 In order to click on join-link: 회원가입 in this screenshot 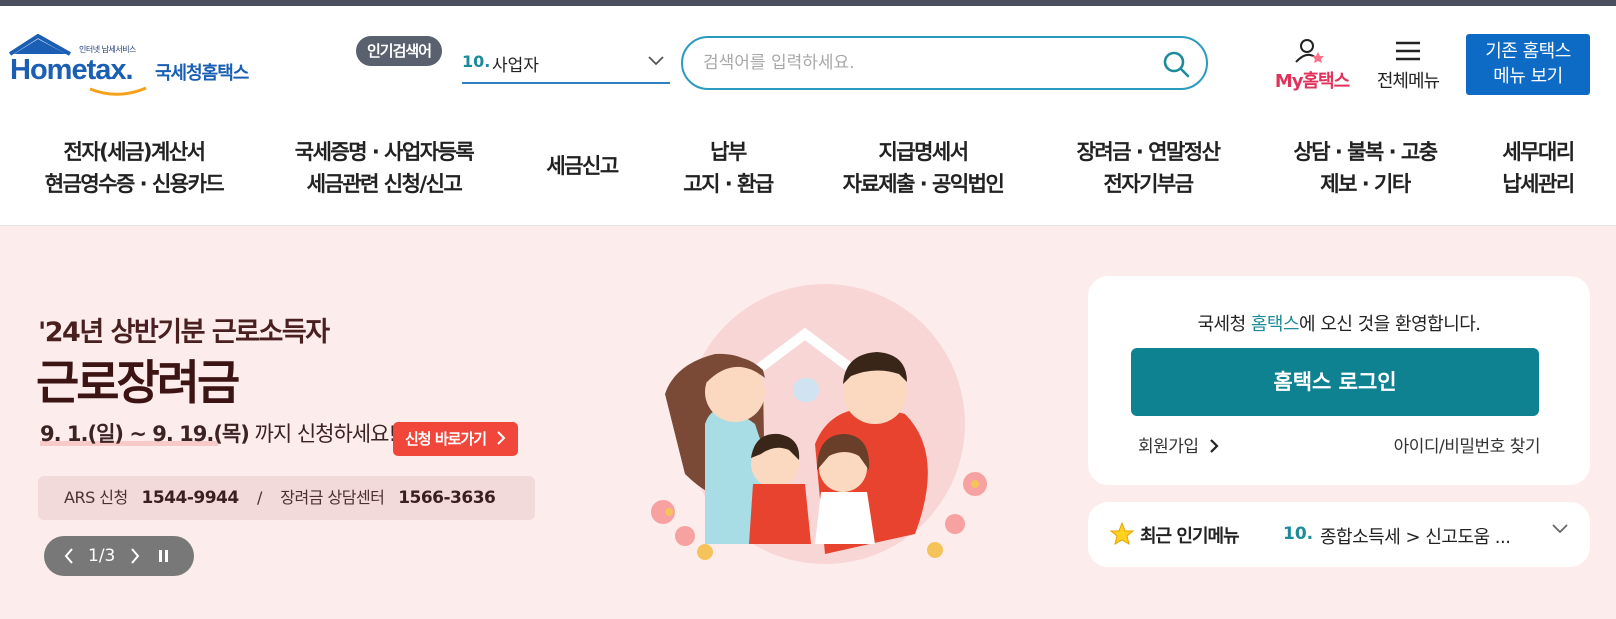, I will do `click(1179, 444)`.